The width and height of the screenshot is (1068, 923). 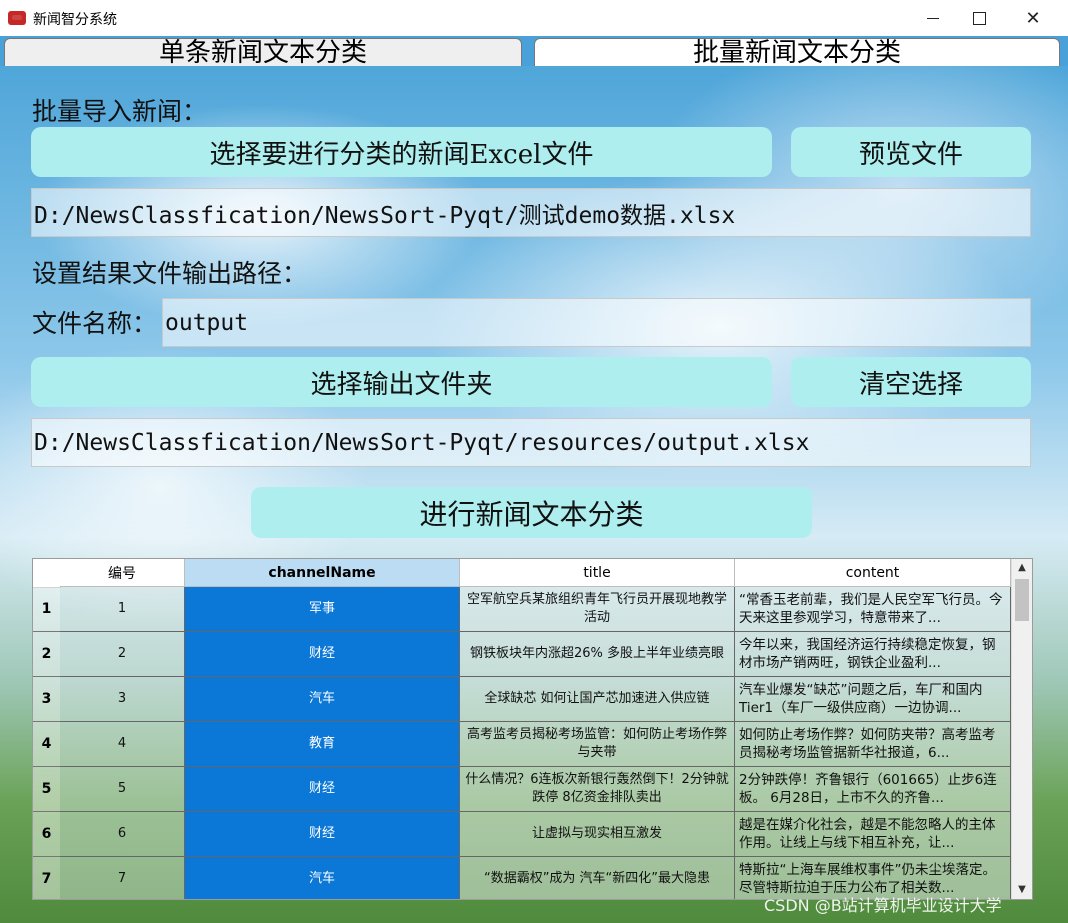 I want to click on clear-selection-button: 清空选择, so click(x=911, y=382).